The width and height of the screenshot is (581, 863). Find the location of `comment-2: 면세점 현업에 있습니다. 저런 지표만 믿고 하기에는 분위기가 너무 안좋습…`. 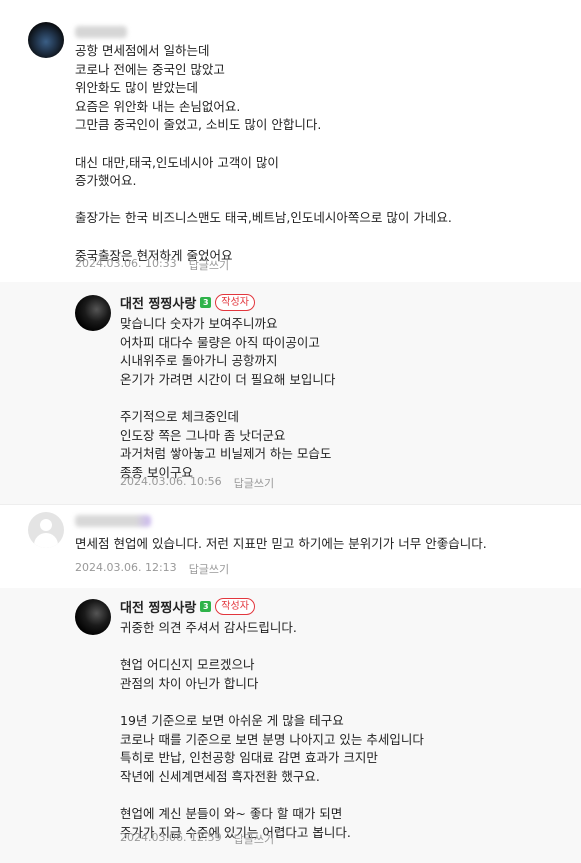

comment-2: 면세점 현업에 있습니다. 저런 지표만 믿고 하기에는 분위기가 너무 안좋습… is located at coordinates (290, 546).